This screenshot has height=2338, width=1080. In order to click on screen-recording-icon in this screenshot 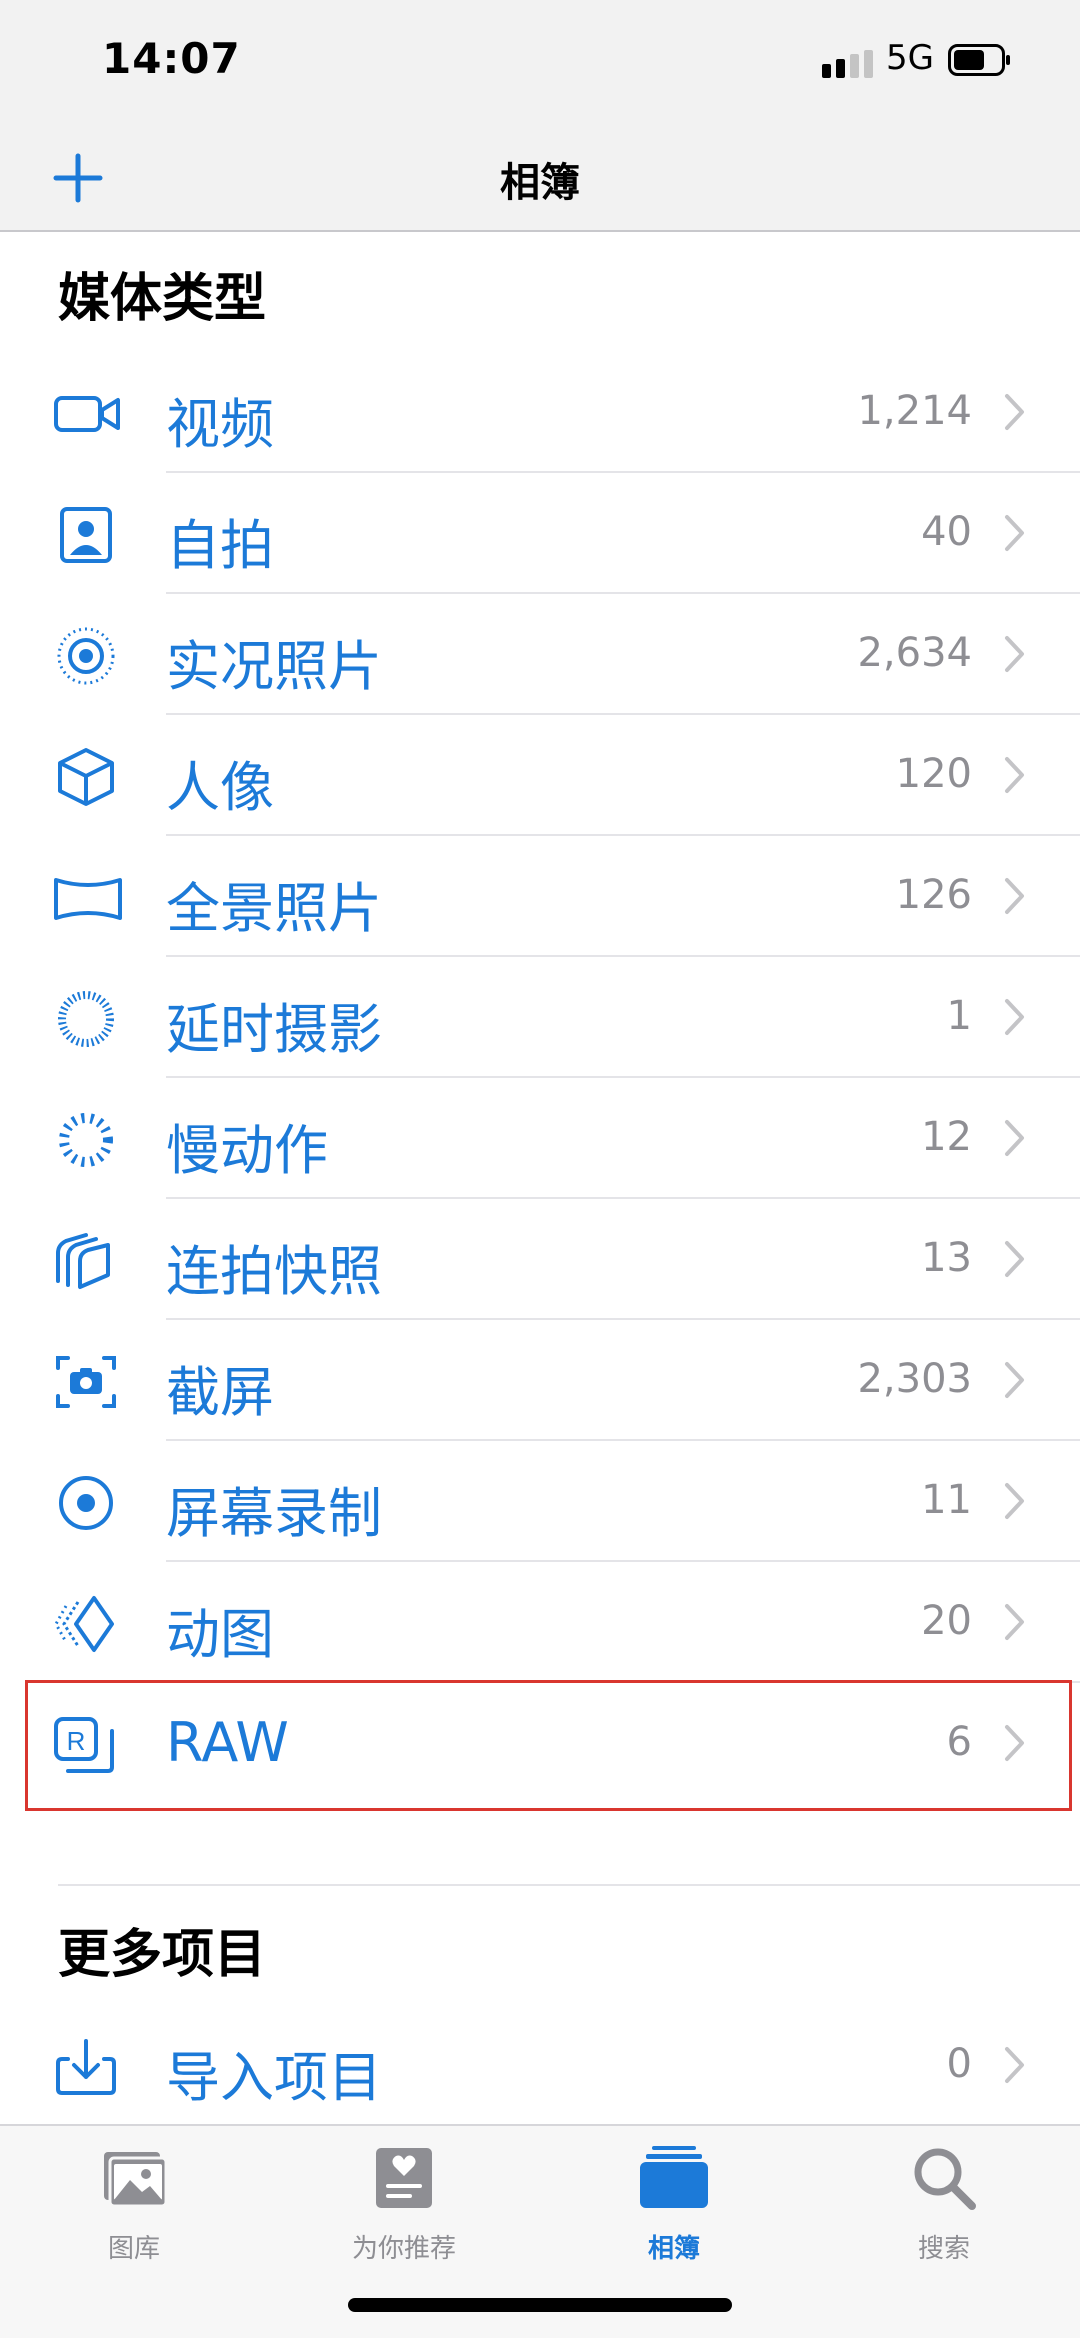, I will do `click(86, 1503)`.